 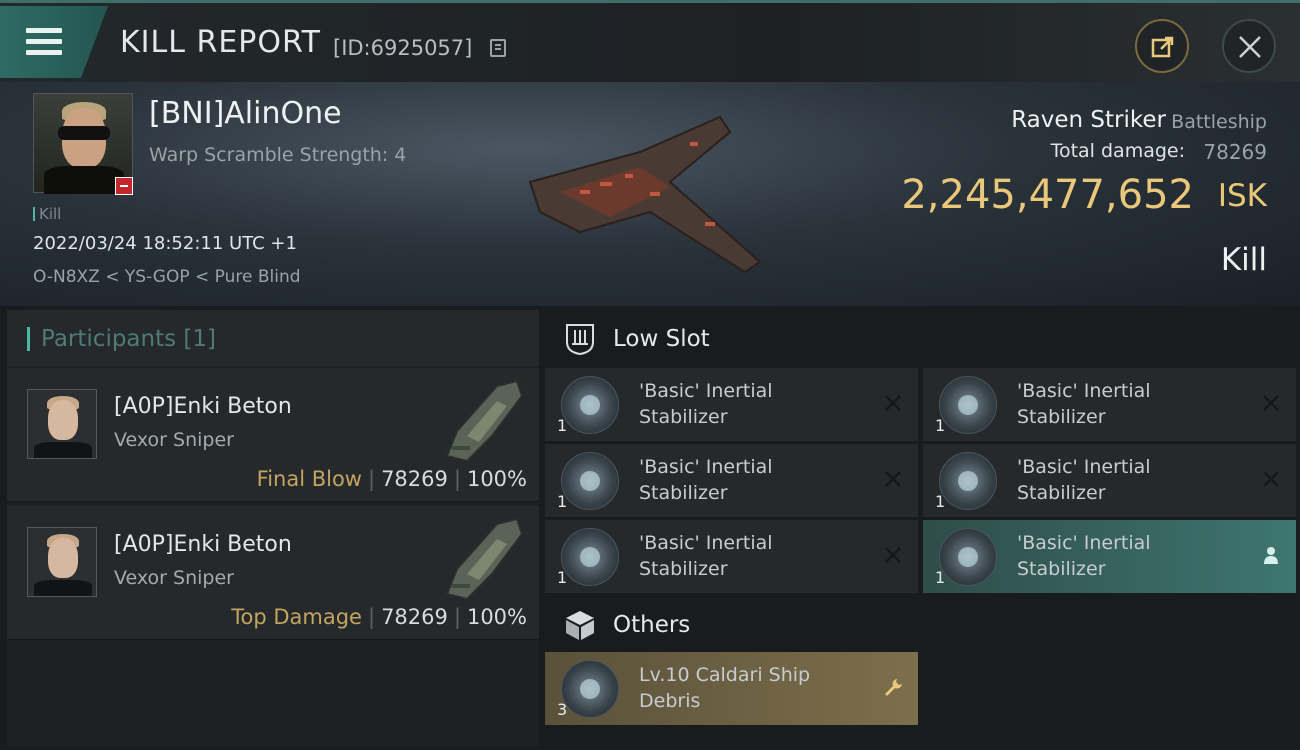 I want to click on low-slot-header: Low Slot, so click(x=922, y=338).